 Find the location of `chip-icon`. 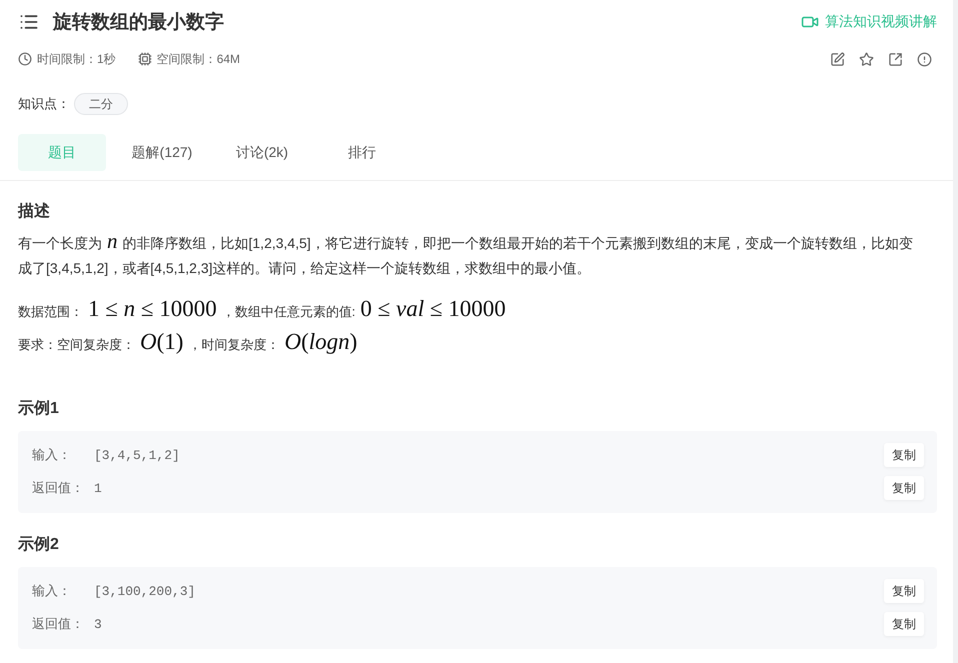

chip-icon is located at coordinates (145, 59).